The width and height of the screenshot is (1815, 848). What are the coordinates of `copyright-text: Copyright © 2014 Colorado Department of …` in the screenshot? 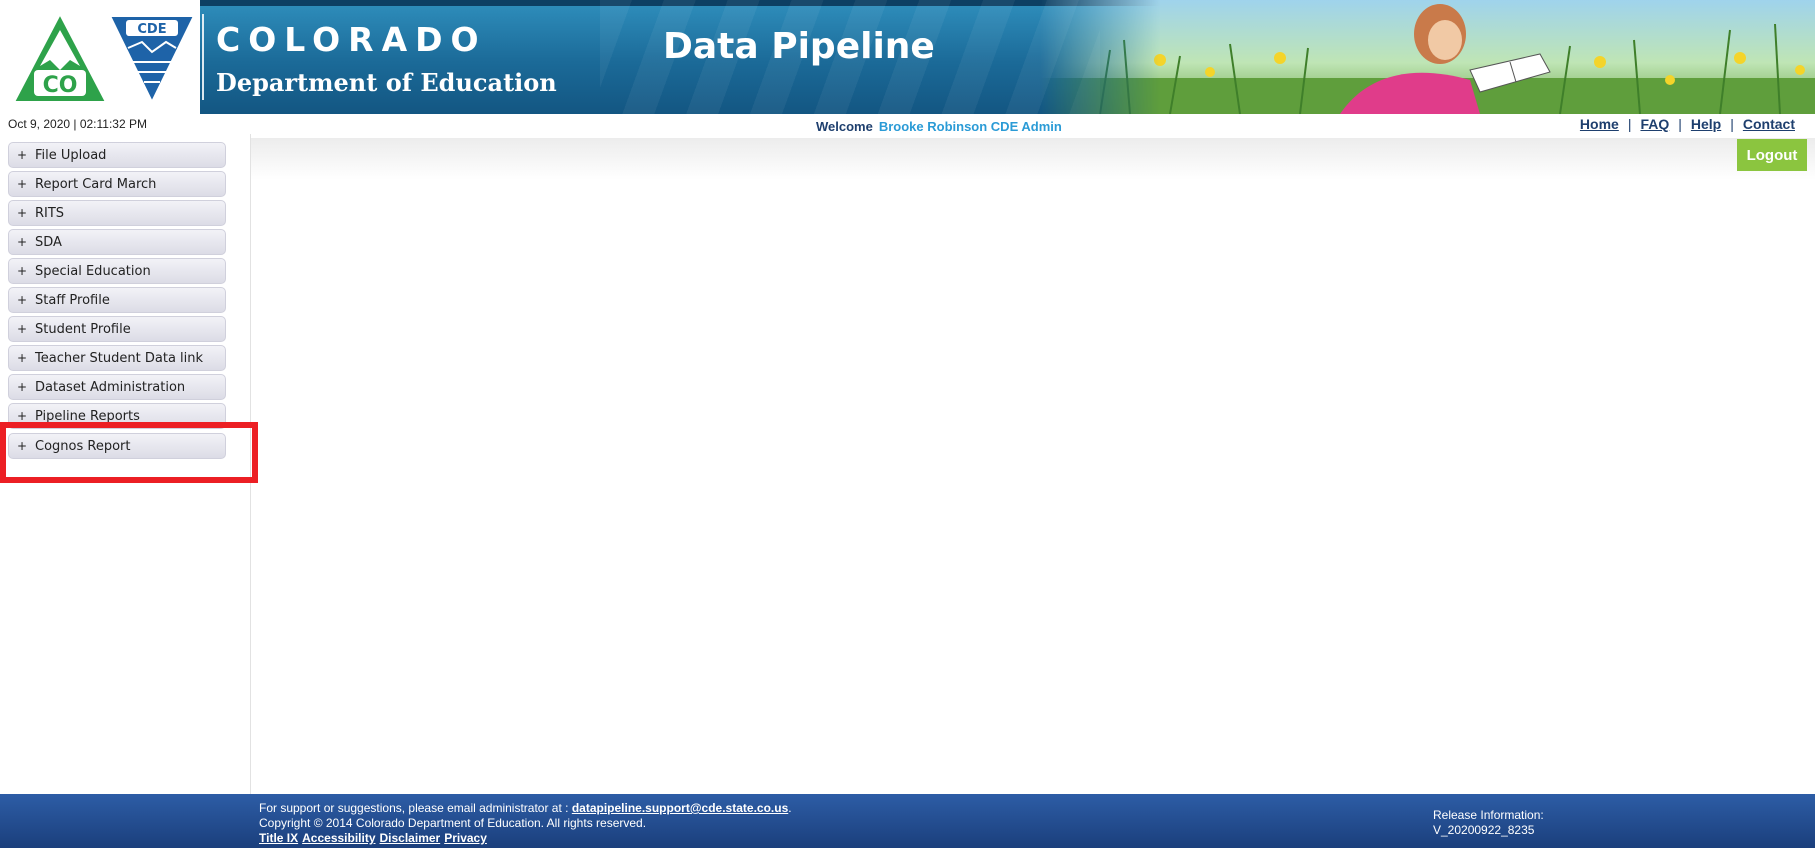 It's located at (453, 823).